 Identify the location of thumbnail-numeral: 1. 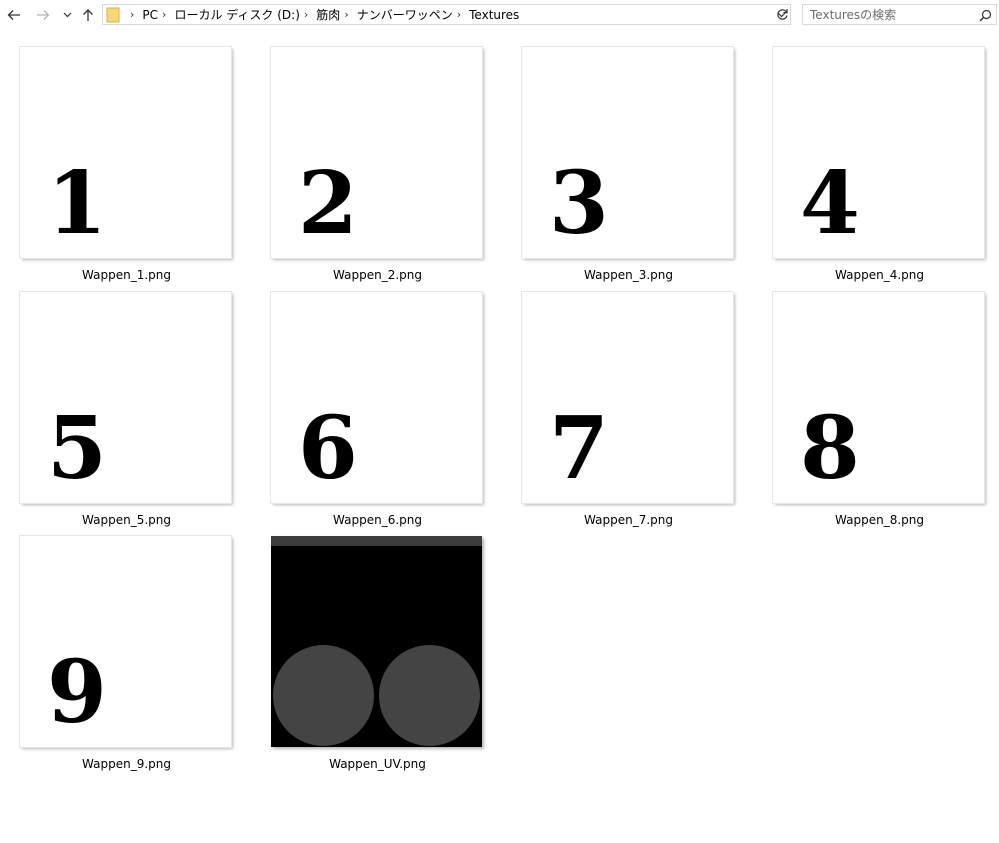
(77, 203).